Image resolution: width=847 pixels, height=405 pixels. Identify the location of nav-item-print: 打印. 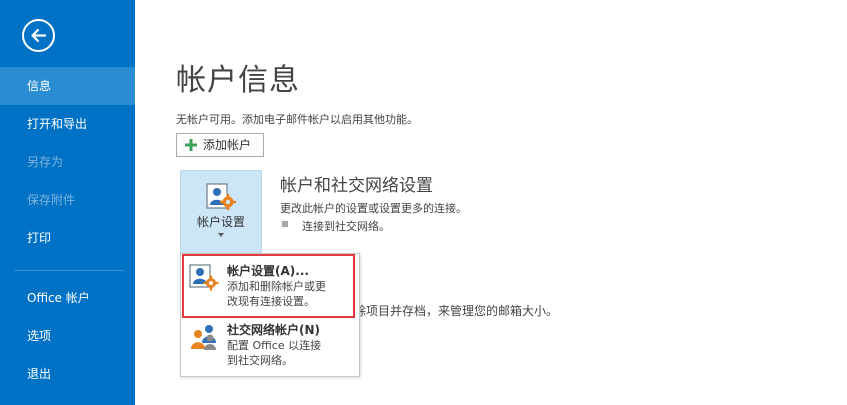
(67, 238).